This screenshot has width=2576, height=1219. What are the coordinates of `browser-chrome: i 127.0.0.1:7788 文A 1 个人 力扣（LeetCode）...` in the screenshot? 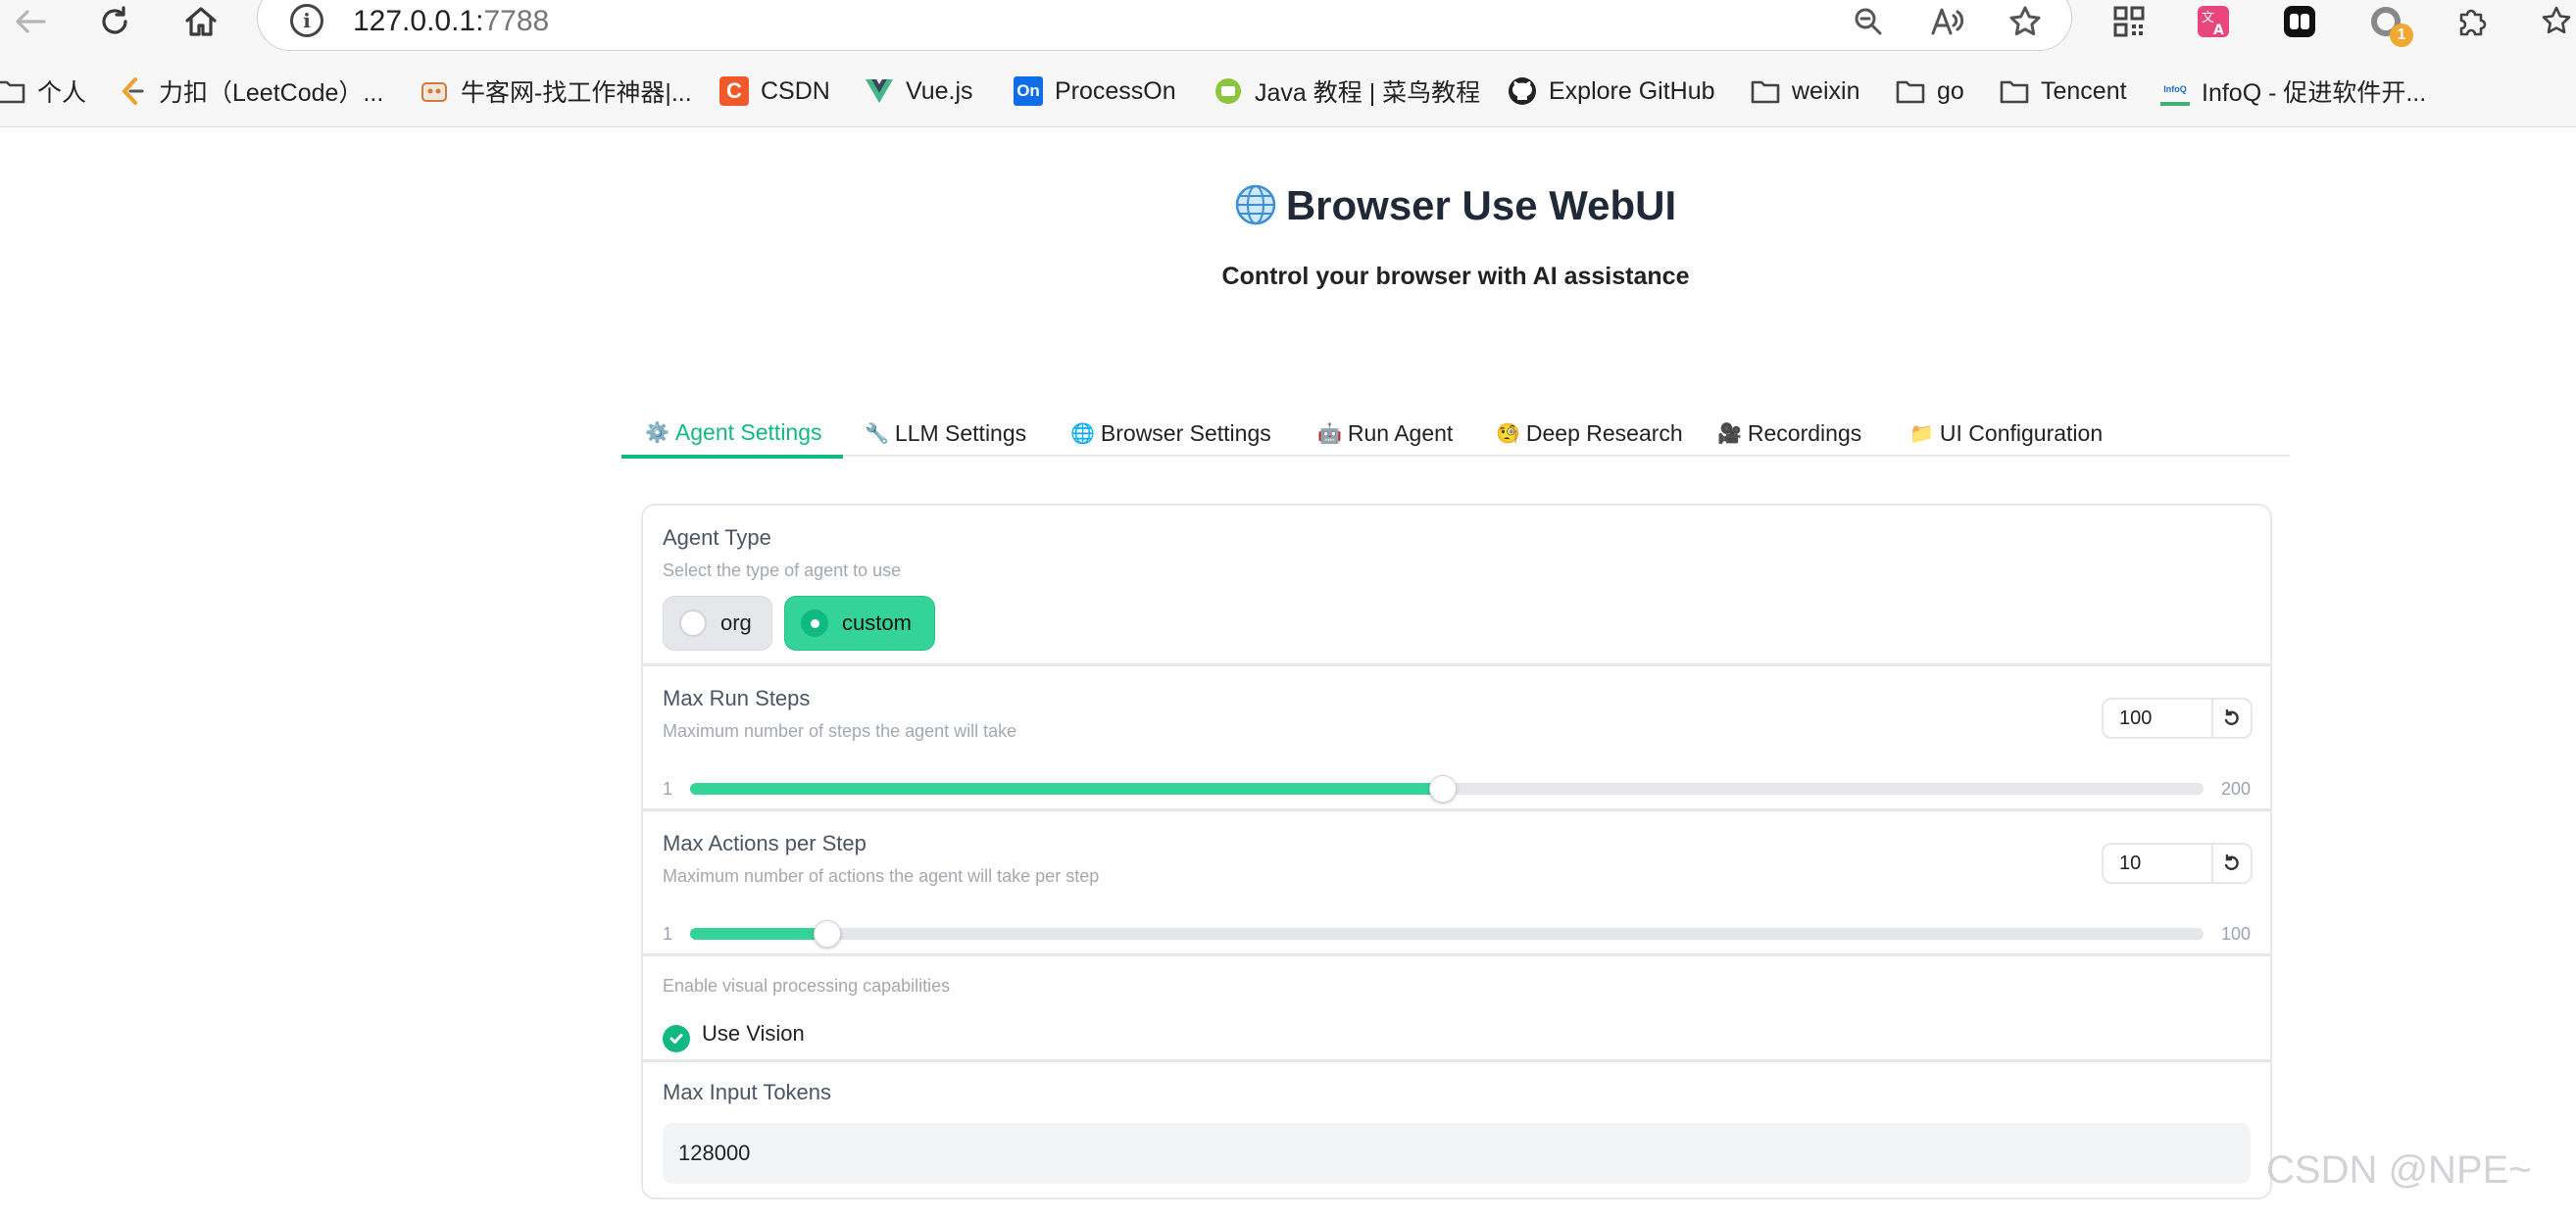 It's located at (1288, 64).